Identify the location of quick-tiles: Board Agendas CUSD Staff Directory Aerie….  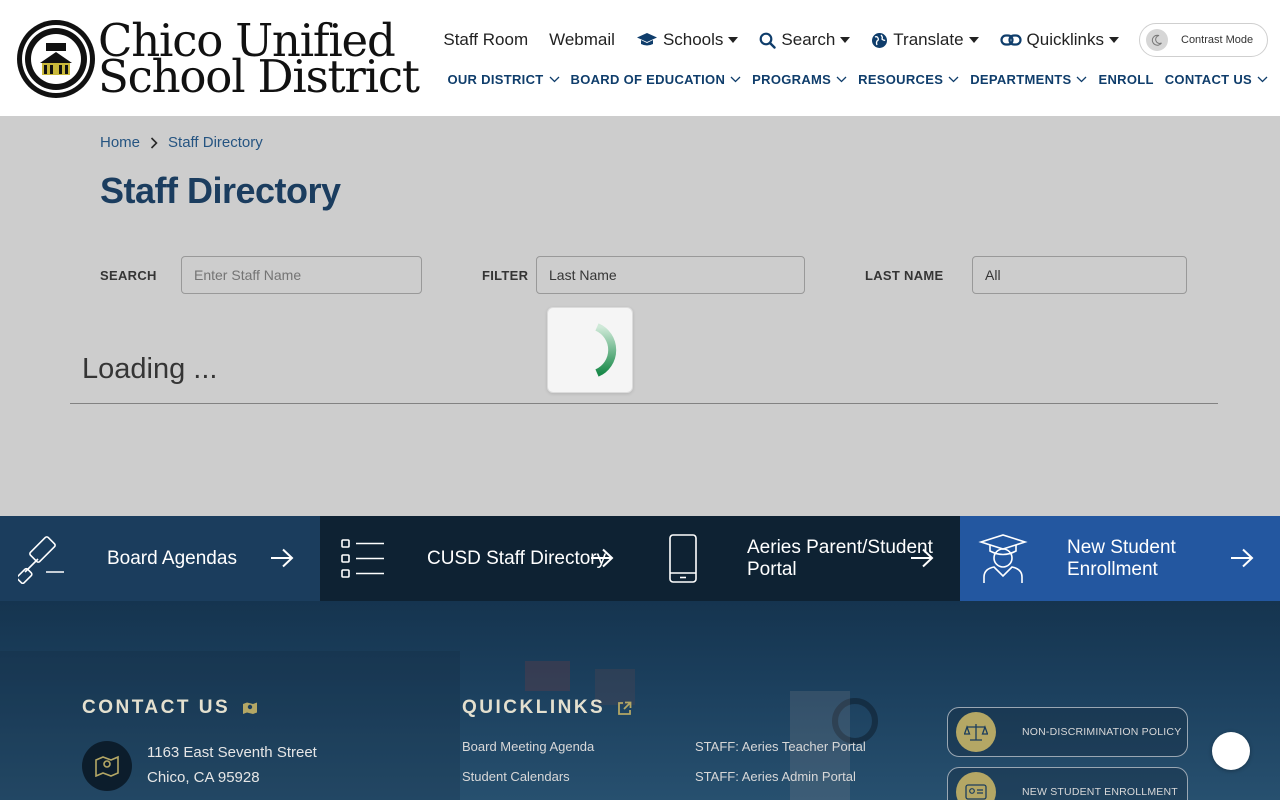
(640, 558).